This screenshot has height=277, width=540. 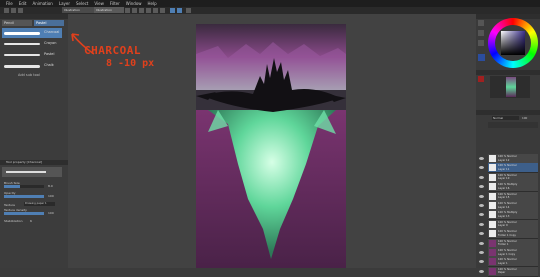 I want to click on saturation-square, so click(x=513, y=43).